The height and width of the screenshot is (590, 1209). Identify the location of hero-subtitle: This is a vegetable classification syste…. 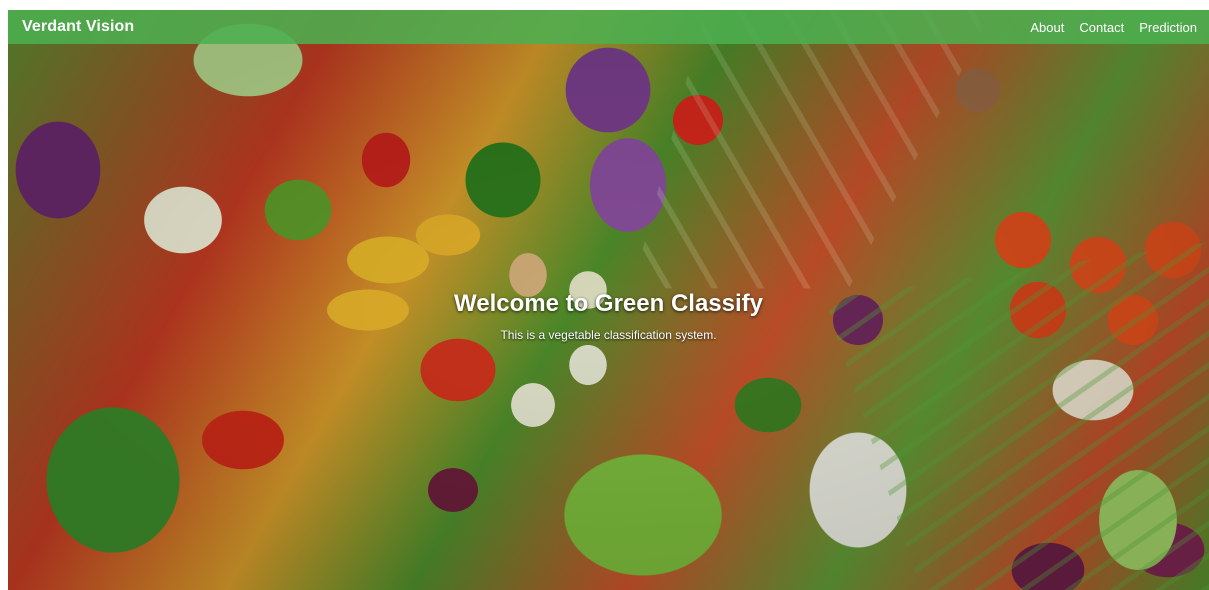
(608, 335).